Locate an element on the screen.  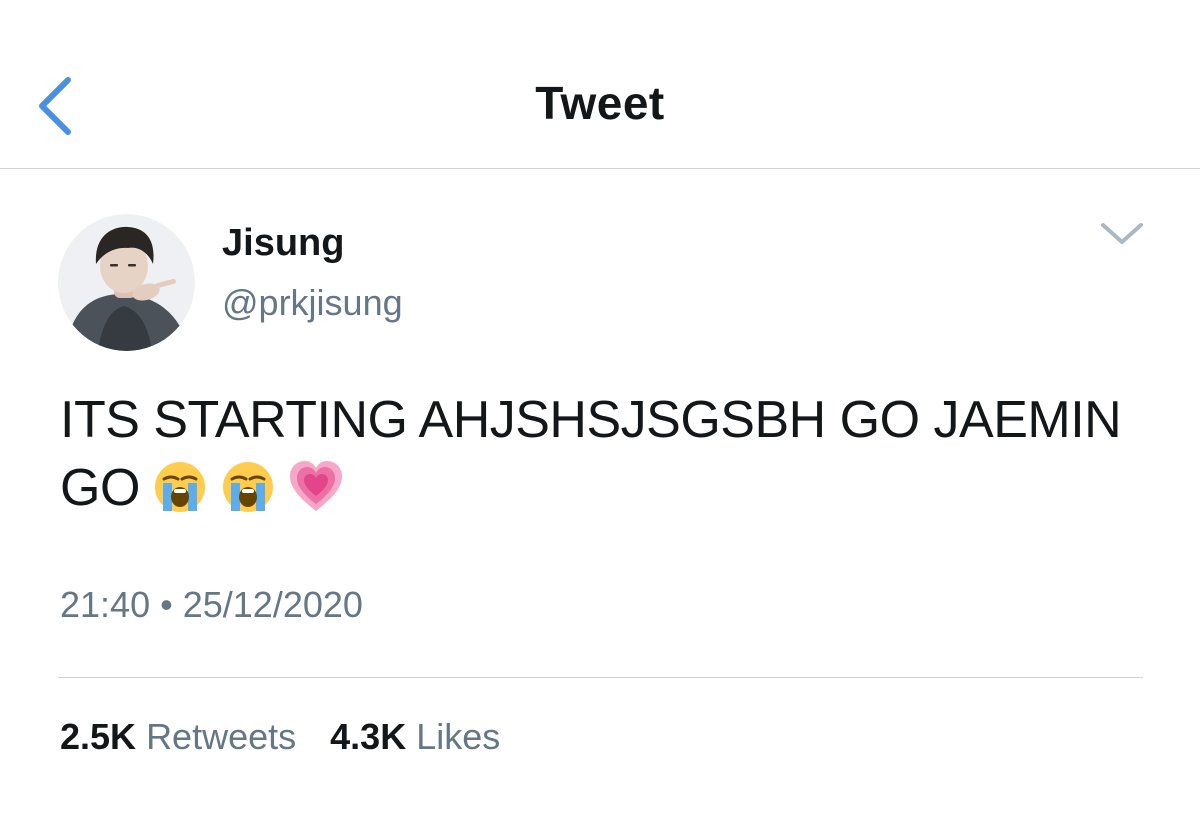
growing-heart-emoji is located at coordinates (315, 486).